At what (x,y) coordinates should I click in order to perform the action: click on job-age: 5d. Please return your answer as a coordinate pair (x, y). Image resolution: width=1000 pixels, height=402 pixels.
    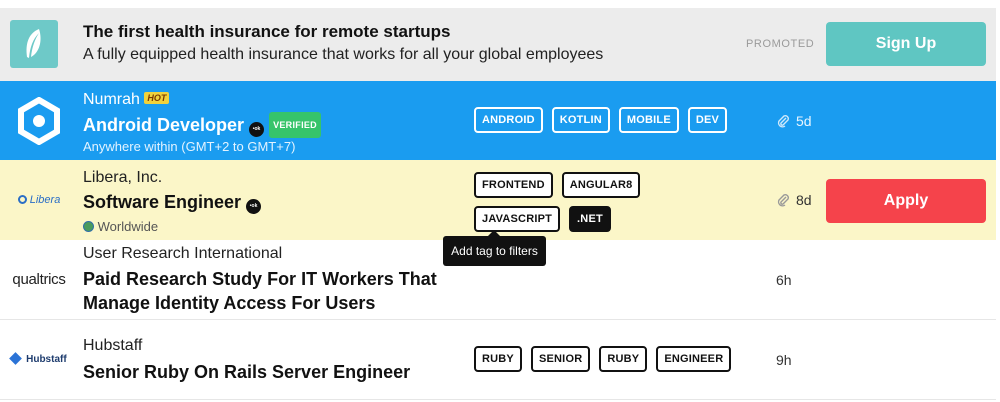
    Looking at the image, I should click on (794, 121).